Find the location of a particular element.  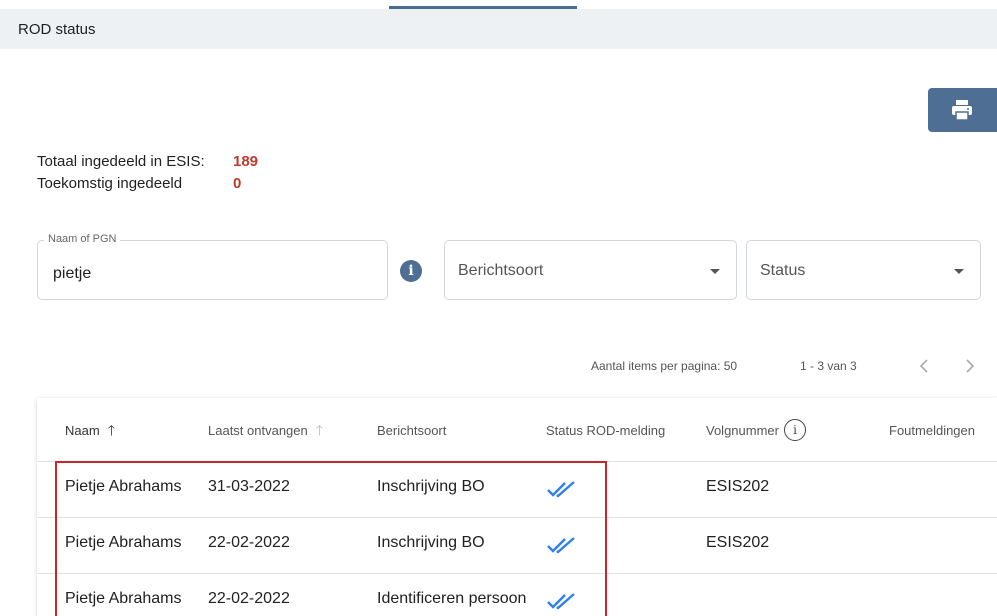

printer-icon is located at coordinates (962, 110).